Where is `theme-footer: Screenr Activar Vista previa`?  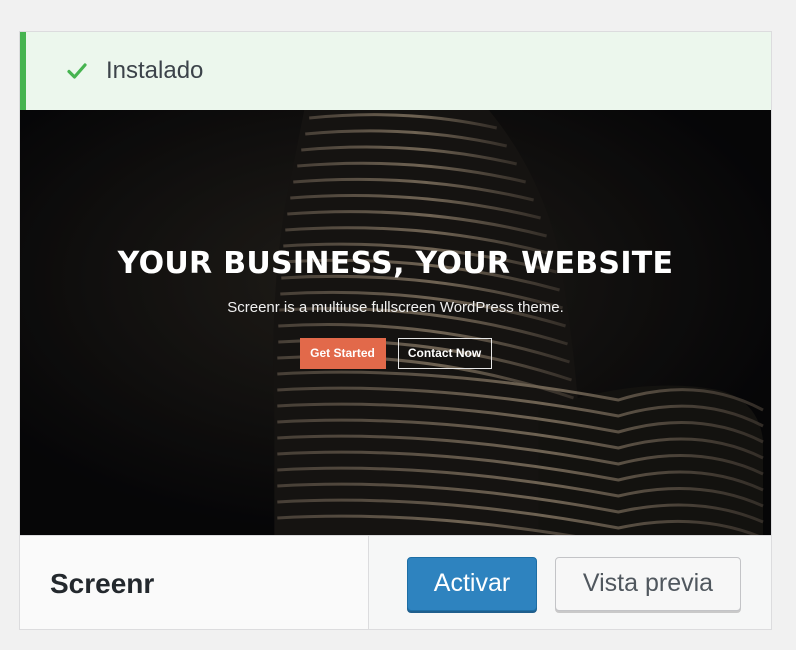 theme-footer: Screenr Activar Vista previa is located at coordinates (395, 582).